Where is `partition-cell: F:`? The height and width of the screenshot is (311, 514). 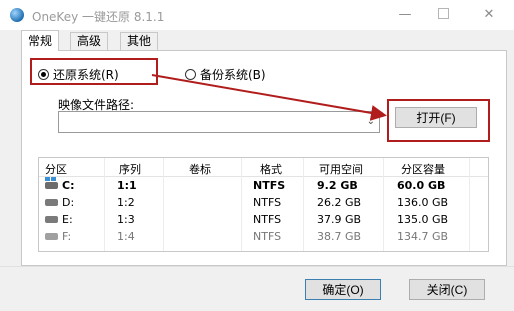
partition-cell: F: is located at coordinates (58, 236).